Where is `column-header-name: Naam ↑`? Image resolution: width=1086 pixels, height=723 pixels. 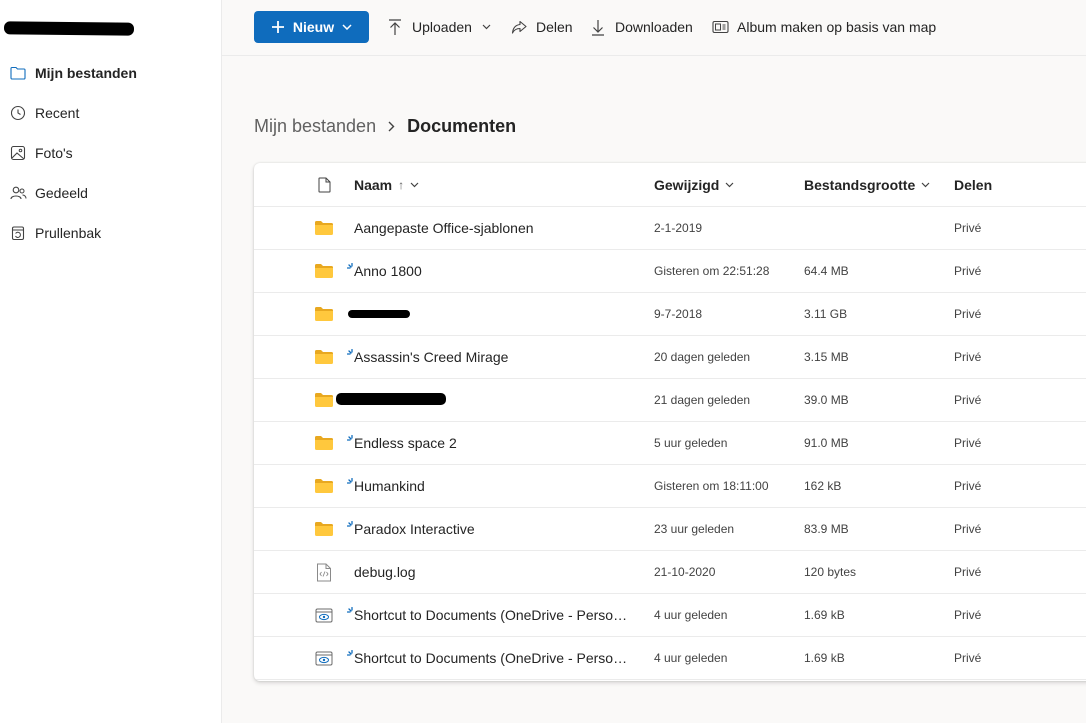 column-header-name: Naam ↑ is located at coordinates (494, 184).